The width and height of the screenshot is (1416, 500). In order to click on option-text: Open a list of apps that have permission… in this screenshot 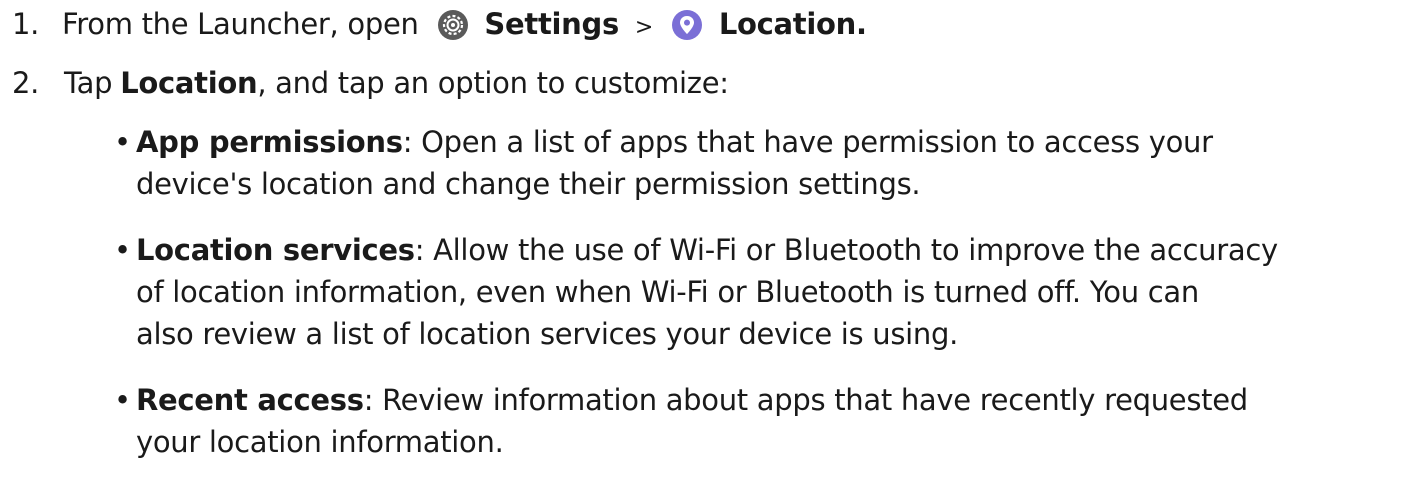, I will do `click(812, 142)`.